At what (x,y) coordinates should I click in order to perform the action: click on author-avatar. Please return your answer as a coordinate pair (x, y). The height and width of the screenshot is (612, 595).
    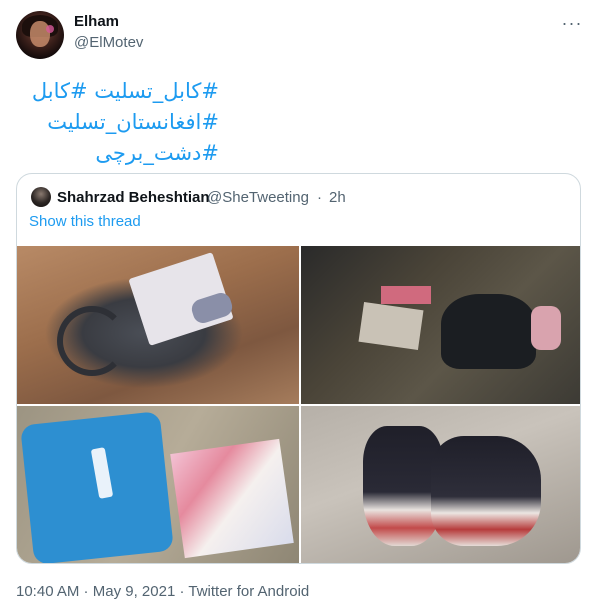
    Looking at the image, I should click on (40, 35).